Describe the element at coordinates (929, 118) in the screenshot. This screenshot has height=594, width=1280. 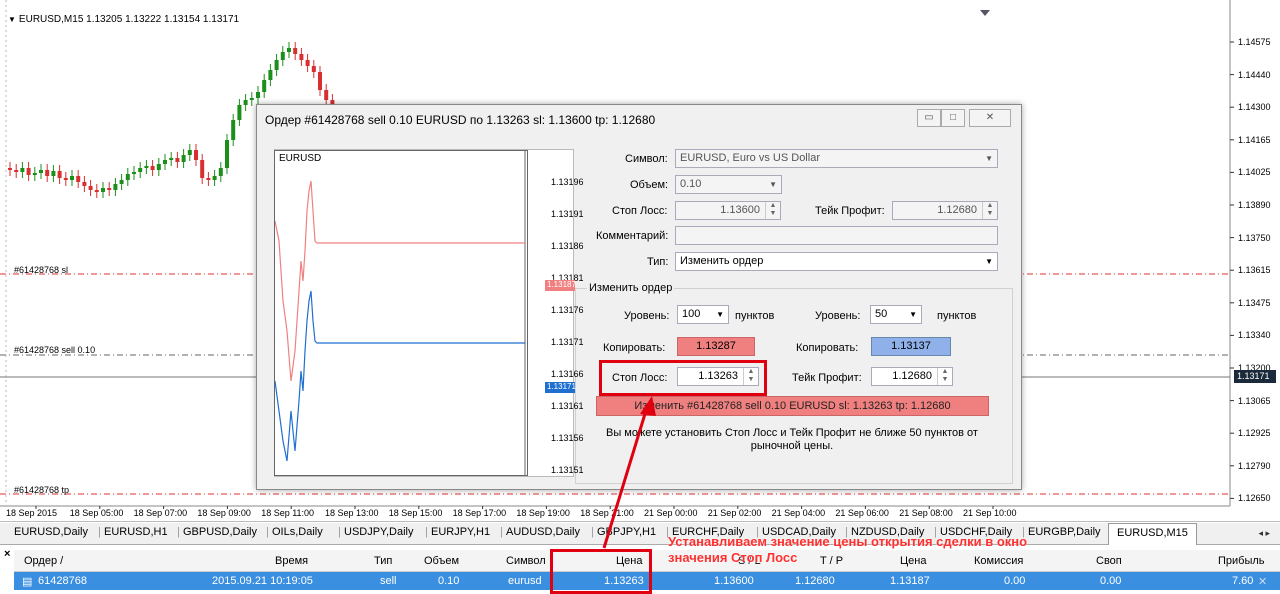
I see `minimize-icon: ▭` at that location.